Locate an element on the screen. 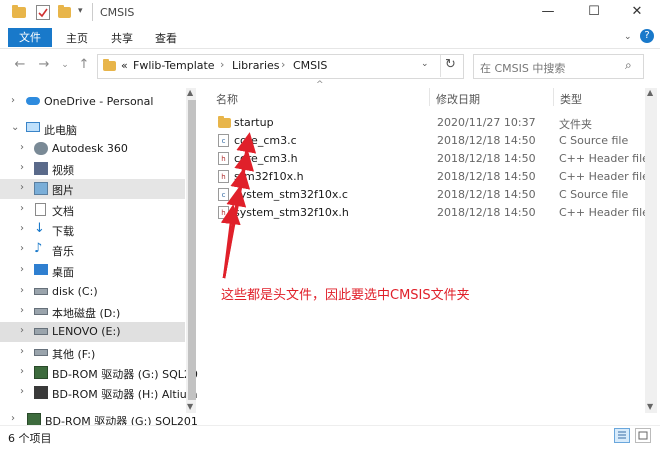  maximize-button: ☐ is located at coordinates (594, 13).